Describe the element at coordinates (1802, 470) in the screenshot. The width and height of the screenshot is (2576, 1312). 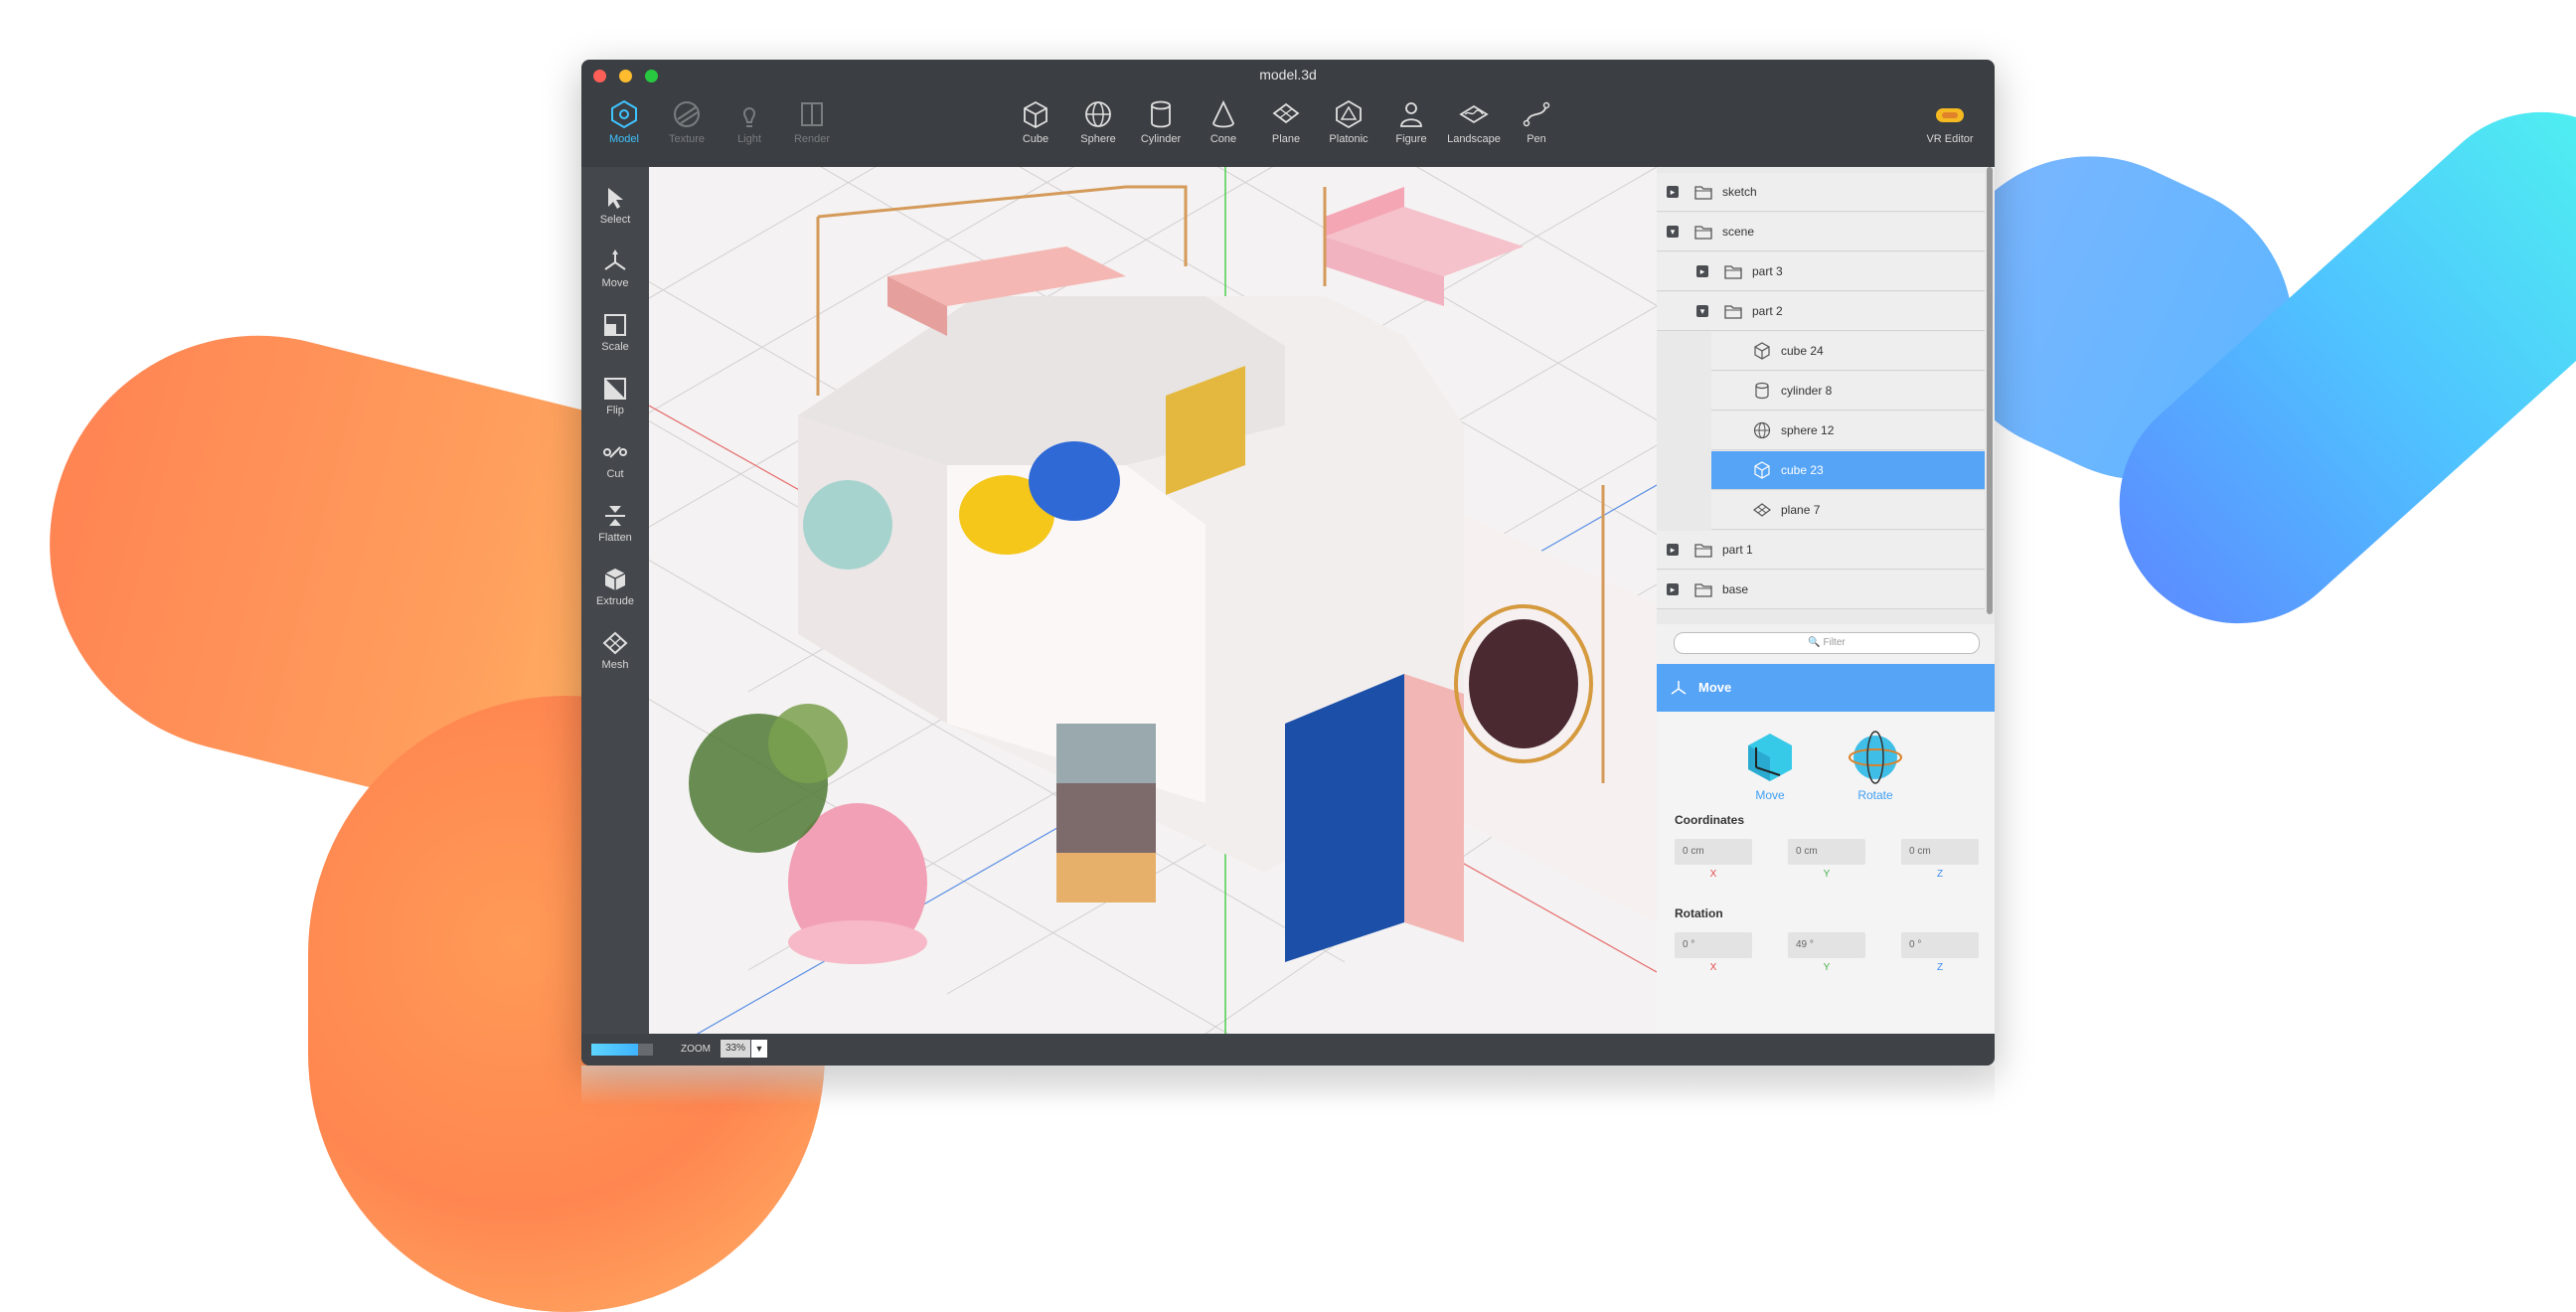
I see `tree-item-label: cube 23` at that location.